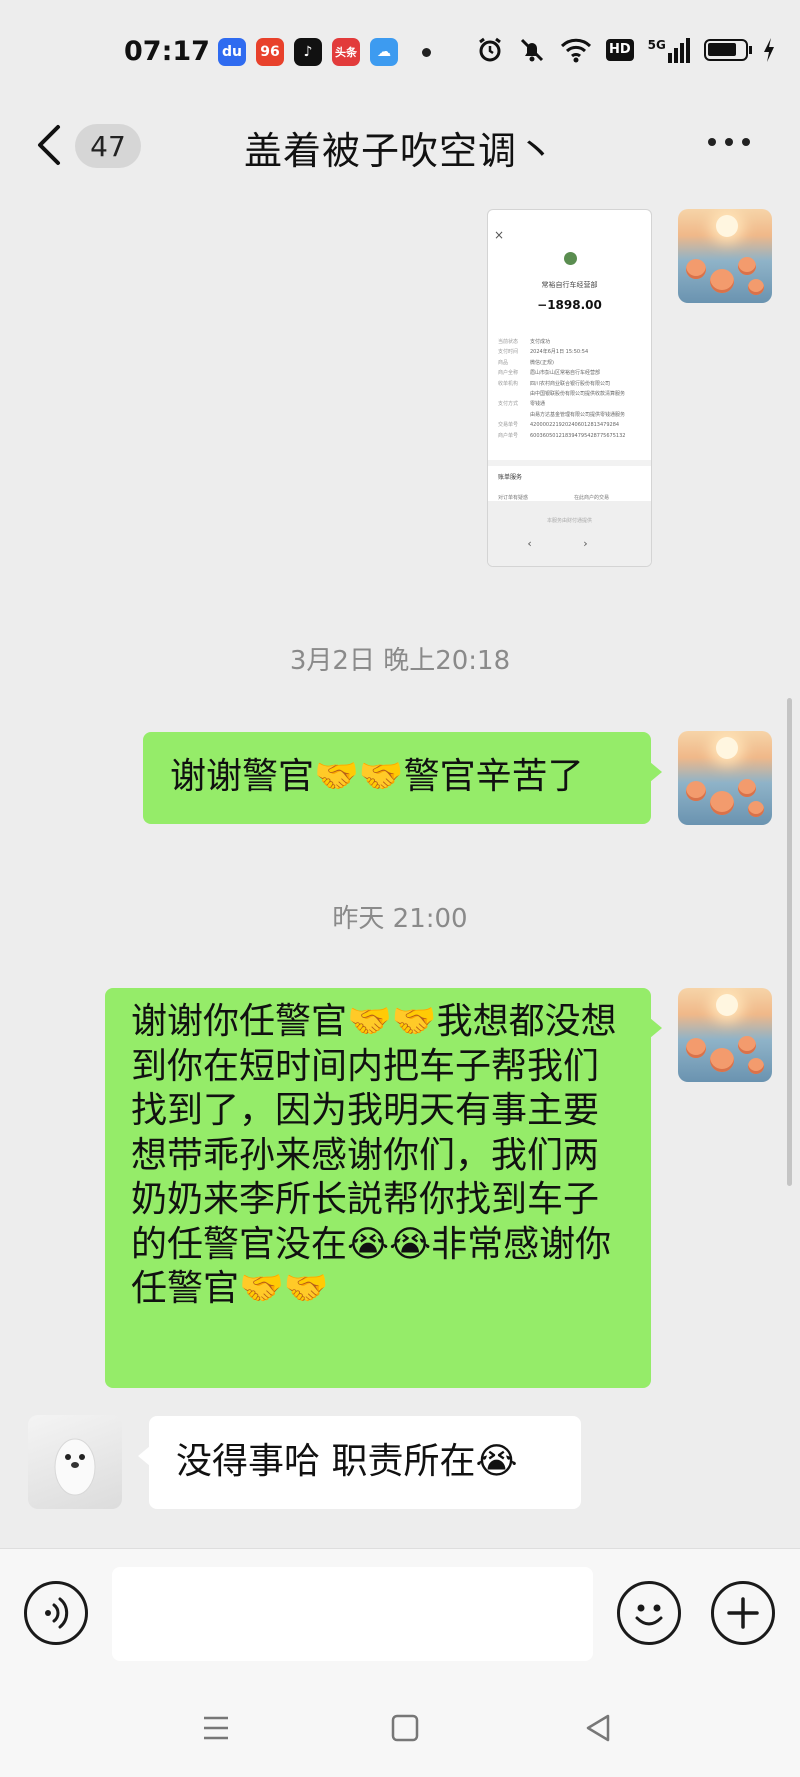  I want to click on voice-icon, so click(57, 1613).